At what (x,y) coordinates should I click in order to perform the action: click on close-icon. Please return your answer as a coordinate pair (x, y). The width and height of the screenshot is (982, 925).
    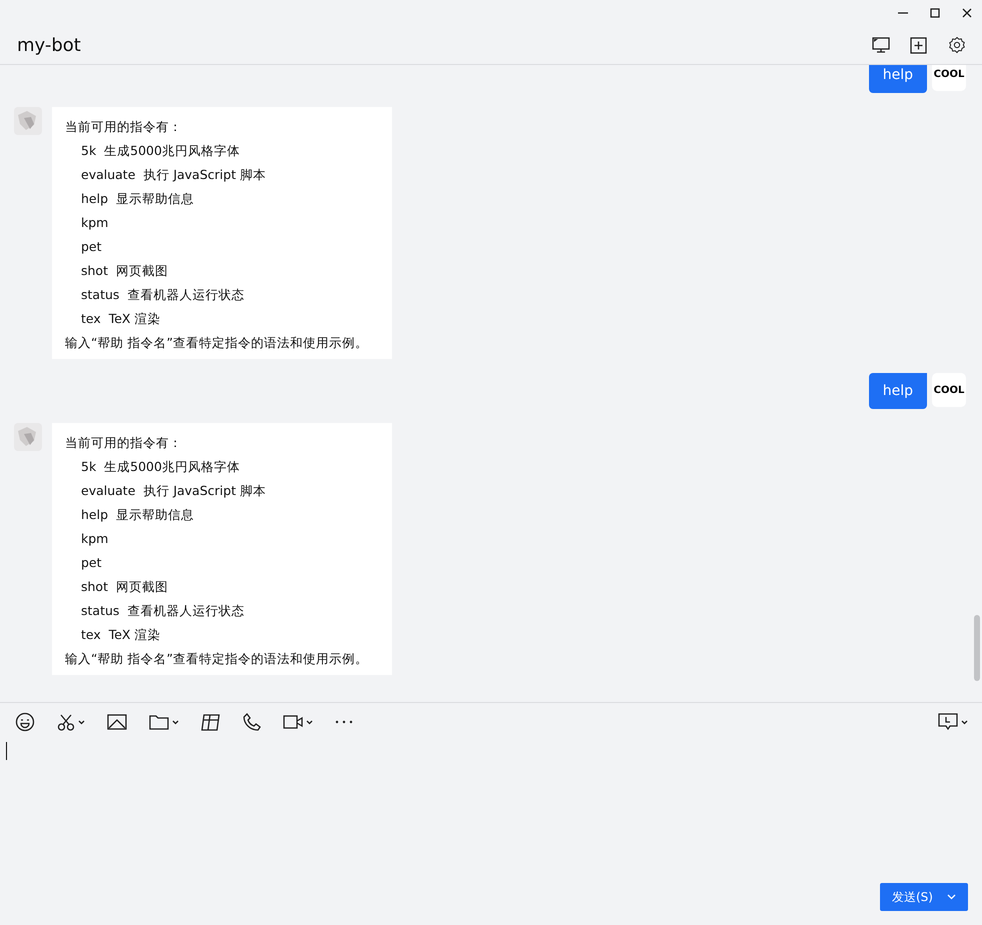
    Looking at the image, I should click on (967, 13).